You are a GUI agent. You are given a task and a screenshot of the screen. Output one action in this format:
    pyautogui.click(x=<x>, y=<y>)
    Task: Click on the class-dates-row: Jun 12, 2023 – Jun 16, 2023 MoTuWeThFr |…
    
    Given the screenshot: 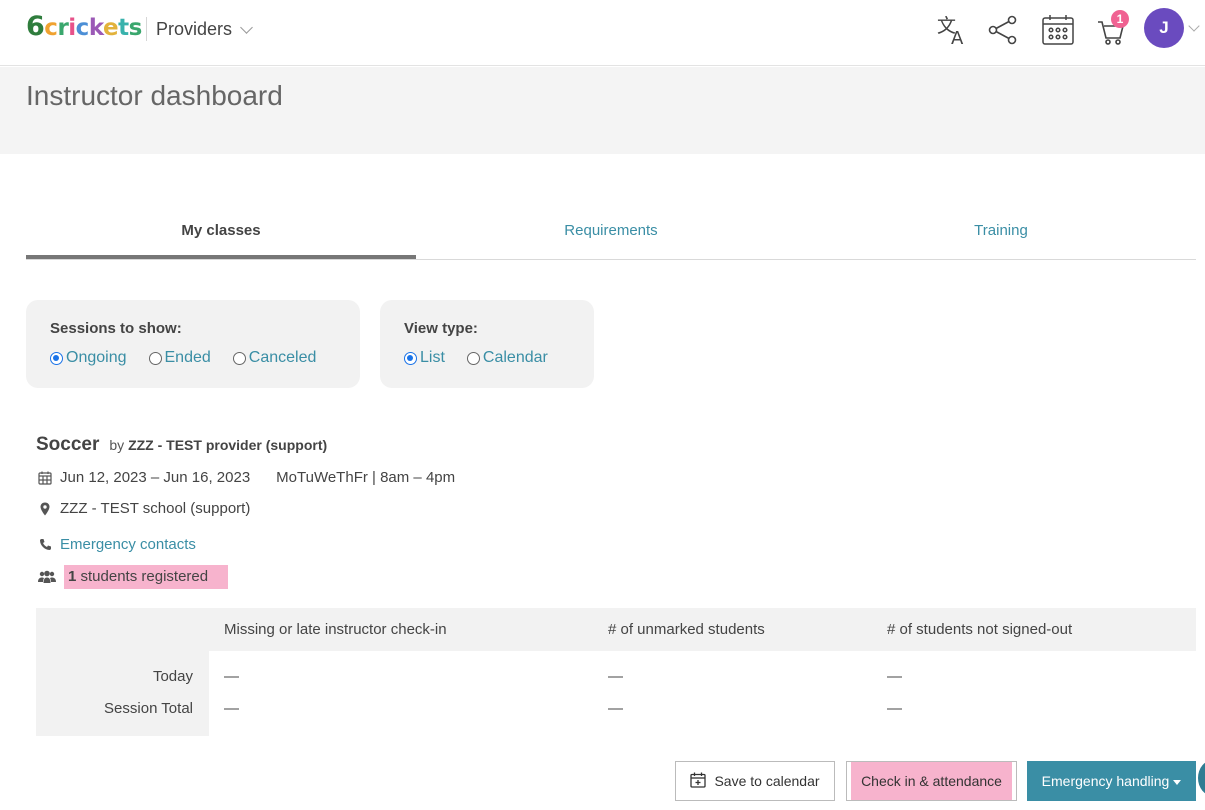 What is the action you would take?
    pyautogui.click(x=246, y=477)
    